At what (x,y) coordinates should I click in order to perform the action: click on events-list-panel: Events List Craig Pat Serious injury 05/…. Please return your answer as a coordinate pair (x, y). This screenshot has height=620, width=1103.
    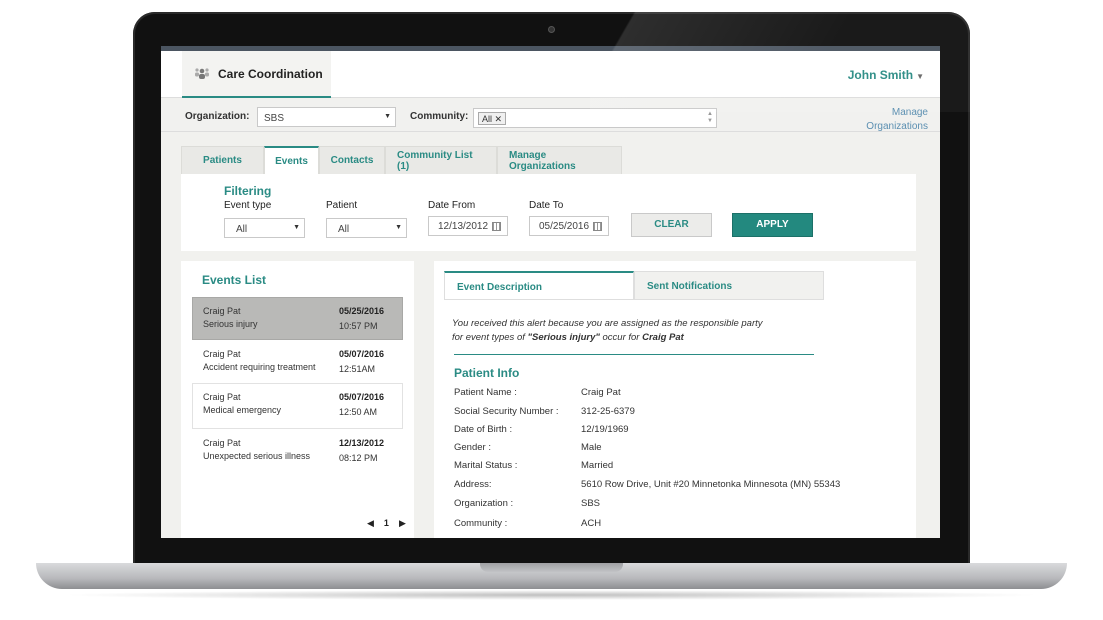
    Looking at the image, I should click on (297, 399).